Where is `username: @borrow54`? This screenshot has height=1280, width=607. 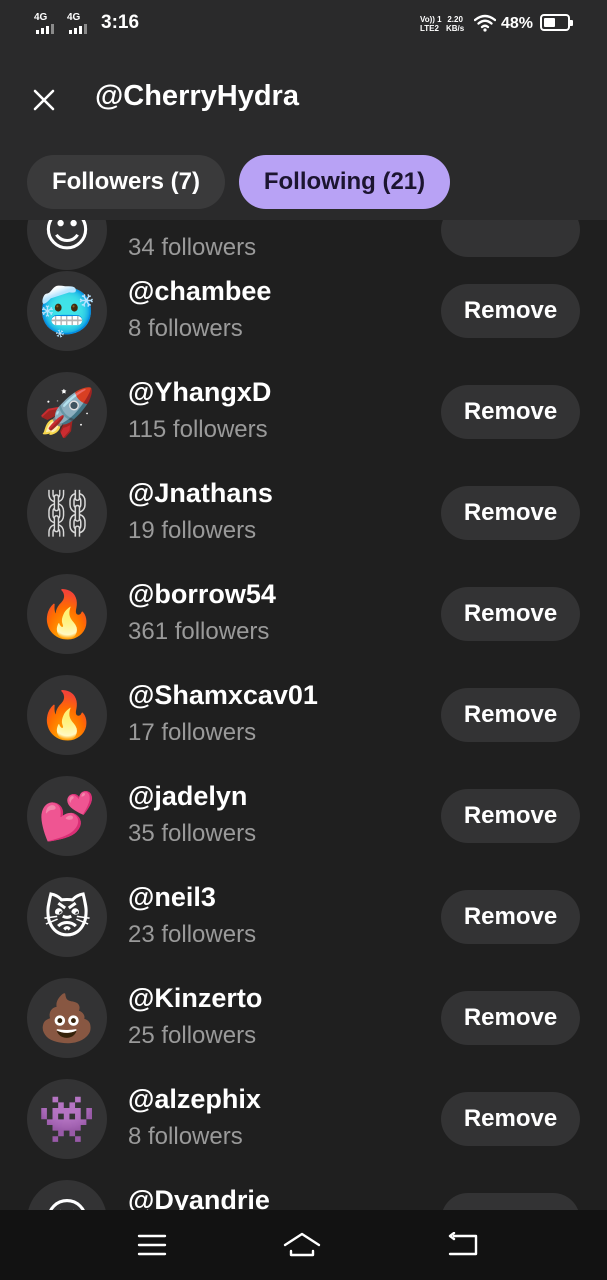 username: @borrow54 is located at coordinates (202, 594).